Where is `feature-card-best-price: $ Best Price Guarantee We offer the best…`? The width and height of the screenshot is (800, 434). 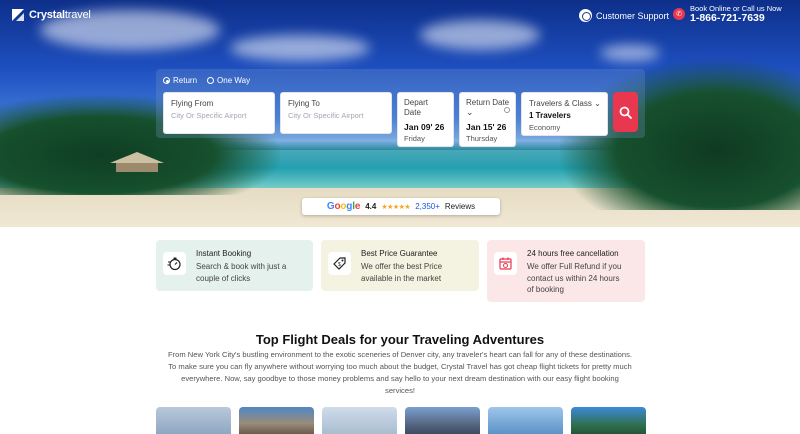
feature-card-best-price: $ Best Price Guarantee We offer the best… is located at coordinates (400, 265).